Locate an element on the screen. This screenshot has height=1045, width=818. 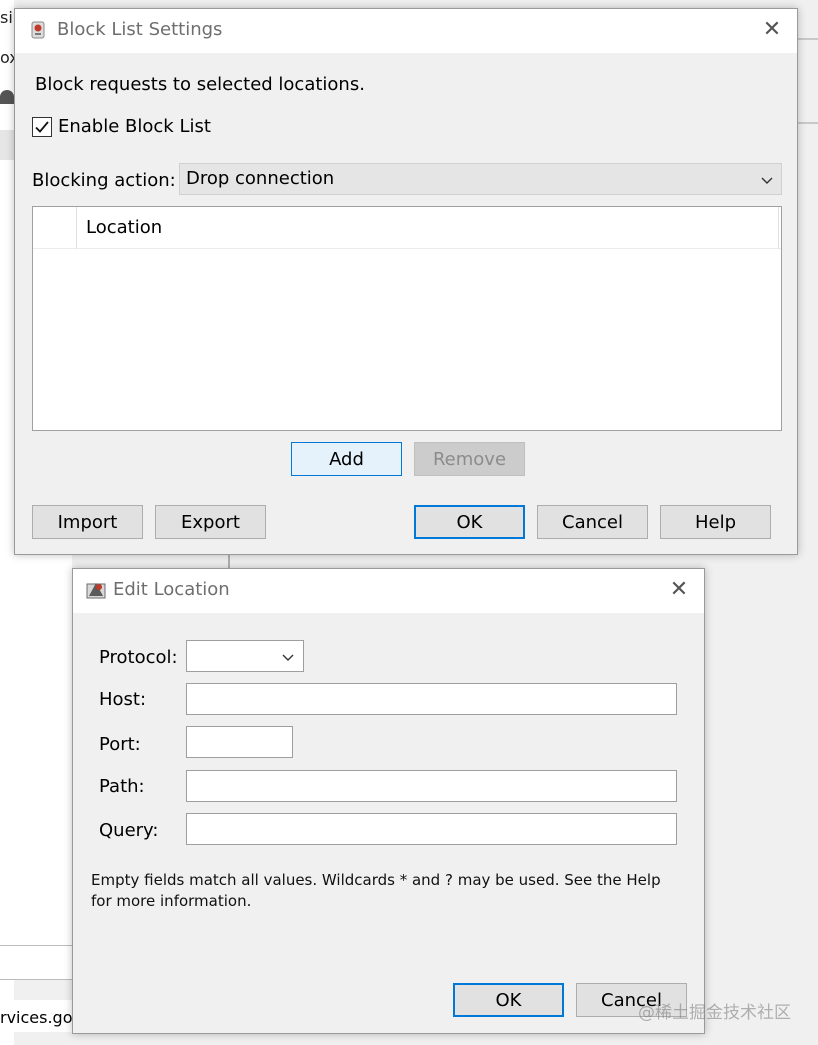
blocking-action-value: Drop connection is located at coordinates (260, 178).